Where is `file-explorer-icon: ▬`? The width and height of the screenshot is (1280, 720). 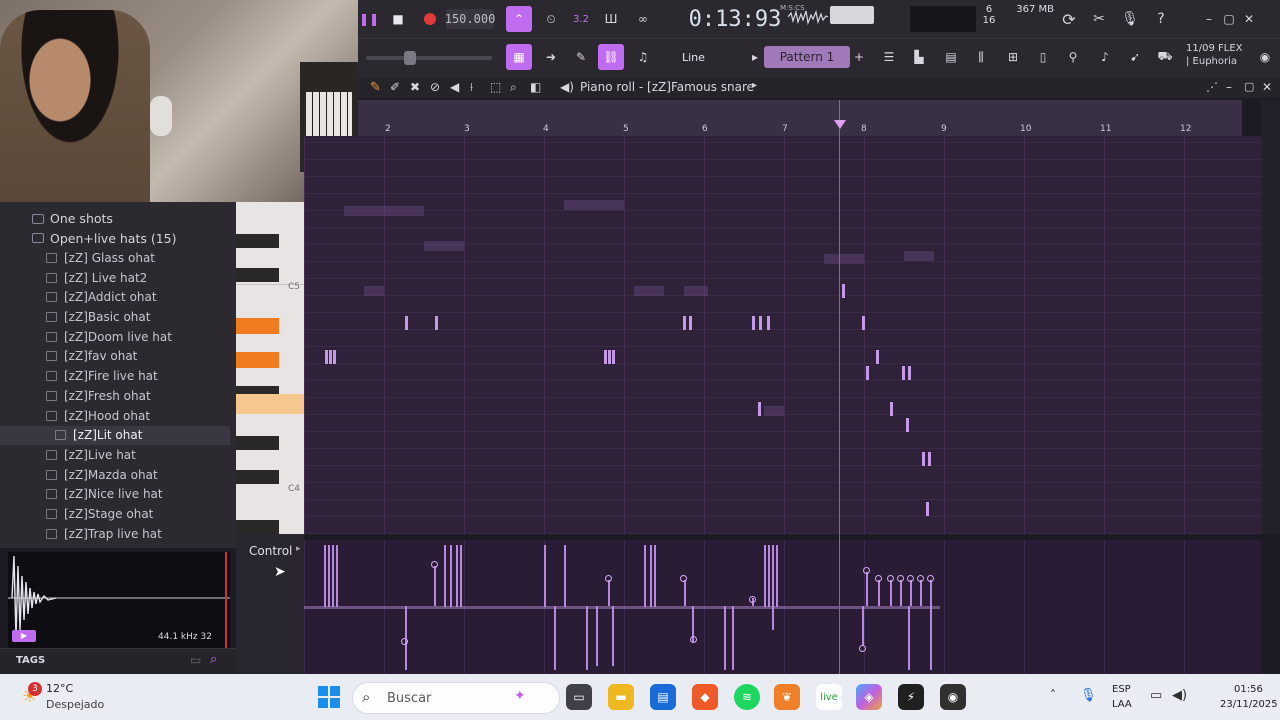 file-explorer-icon: ▬ is located at coordinates (621, 697).